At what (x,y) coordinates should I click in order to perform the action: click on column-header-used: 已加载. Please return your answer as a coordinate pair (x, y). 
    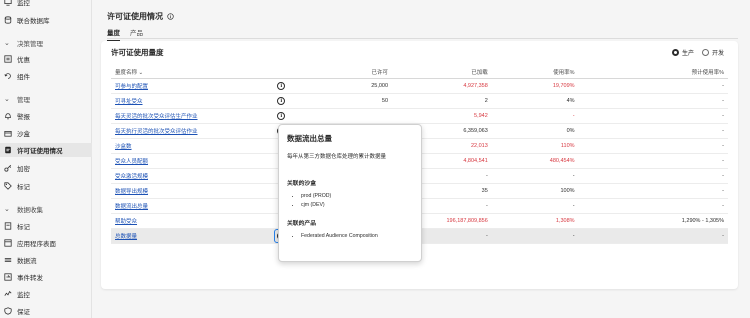
    Looking at the image, I should click on (442, 72).